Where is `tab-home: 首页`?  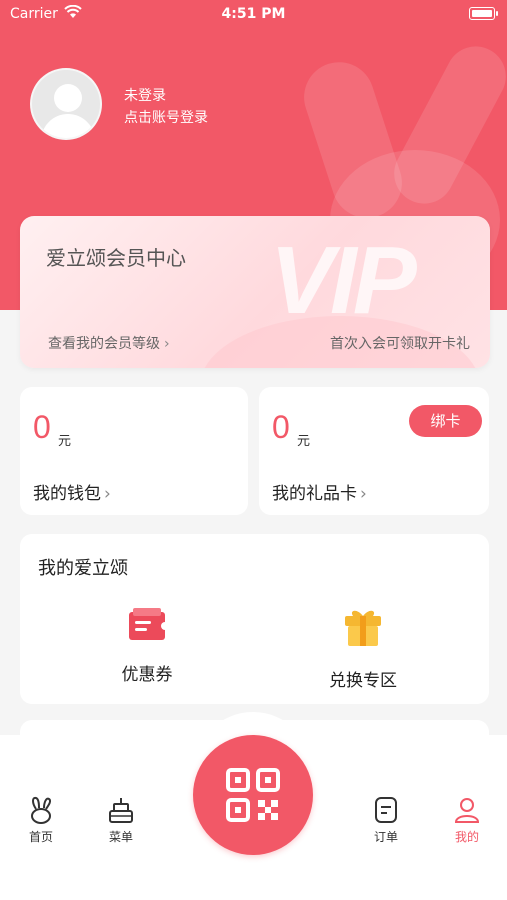
tab-home: 首页 is located at coordinates (41, 820).